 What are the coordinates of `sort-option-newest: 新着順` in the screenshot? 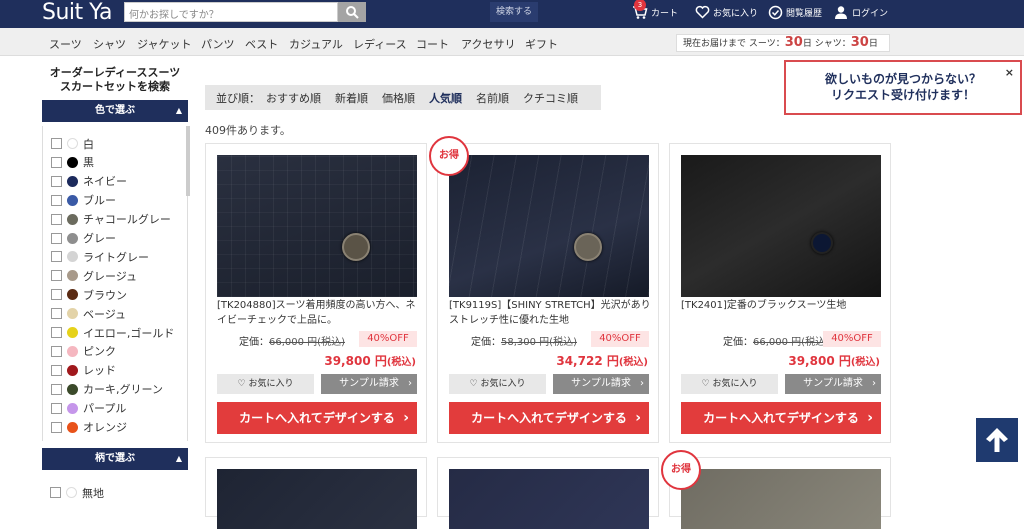 It's located at (351, 98).